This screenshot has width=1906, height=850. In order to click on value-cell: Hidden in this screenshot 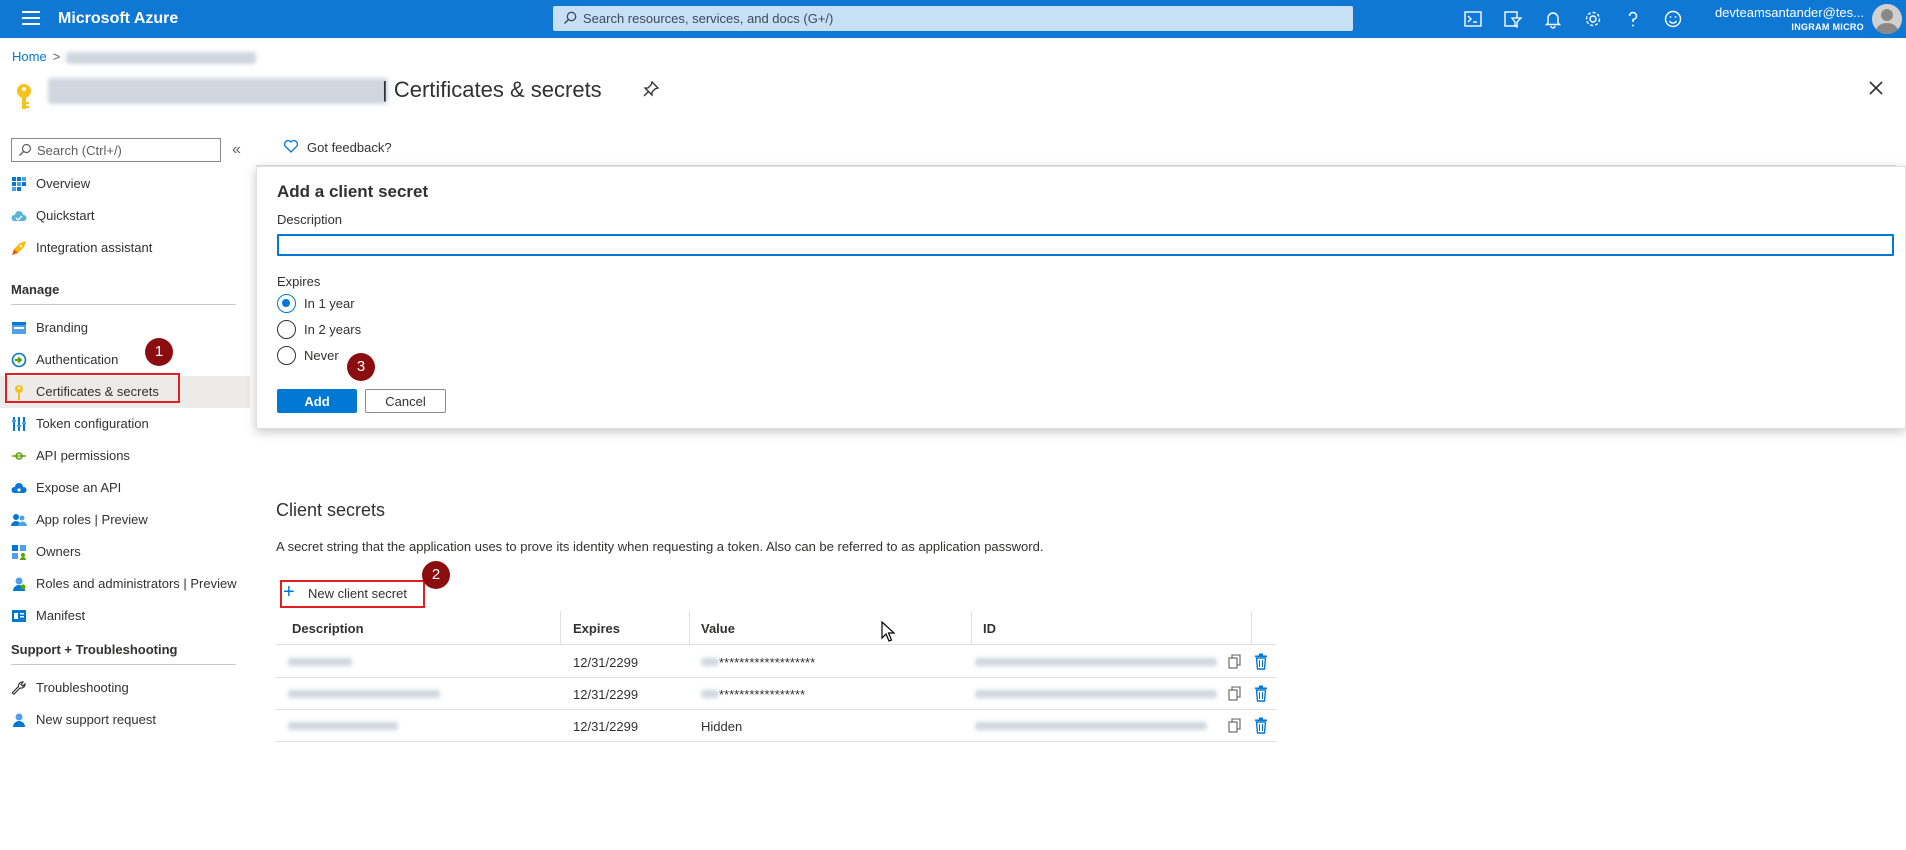, I will do `click(722, 726)`.